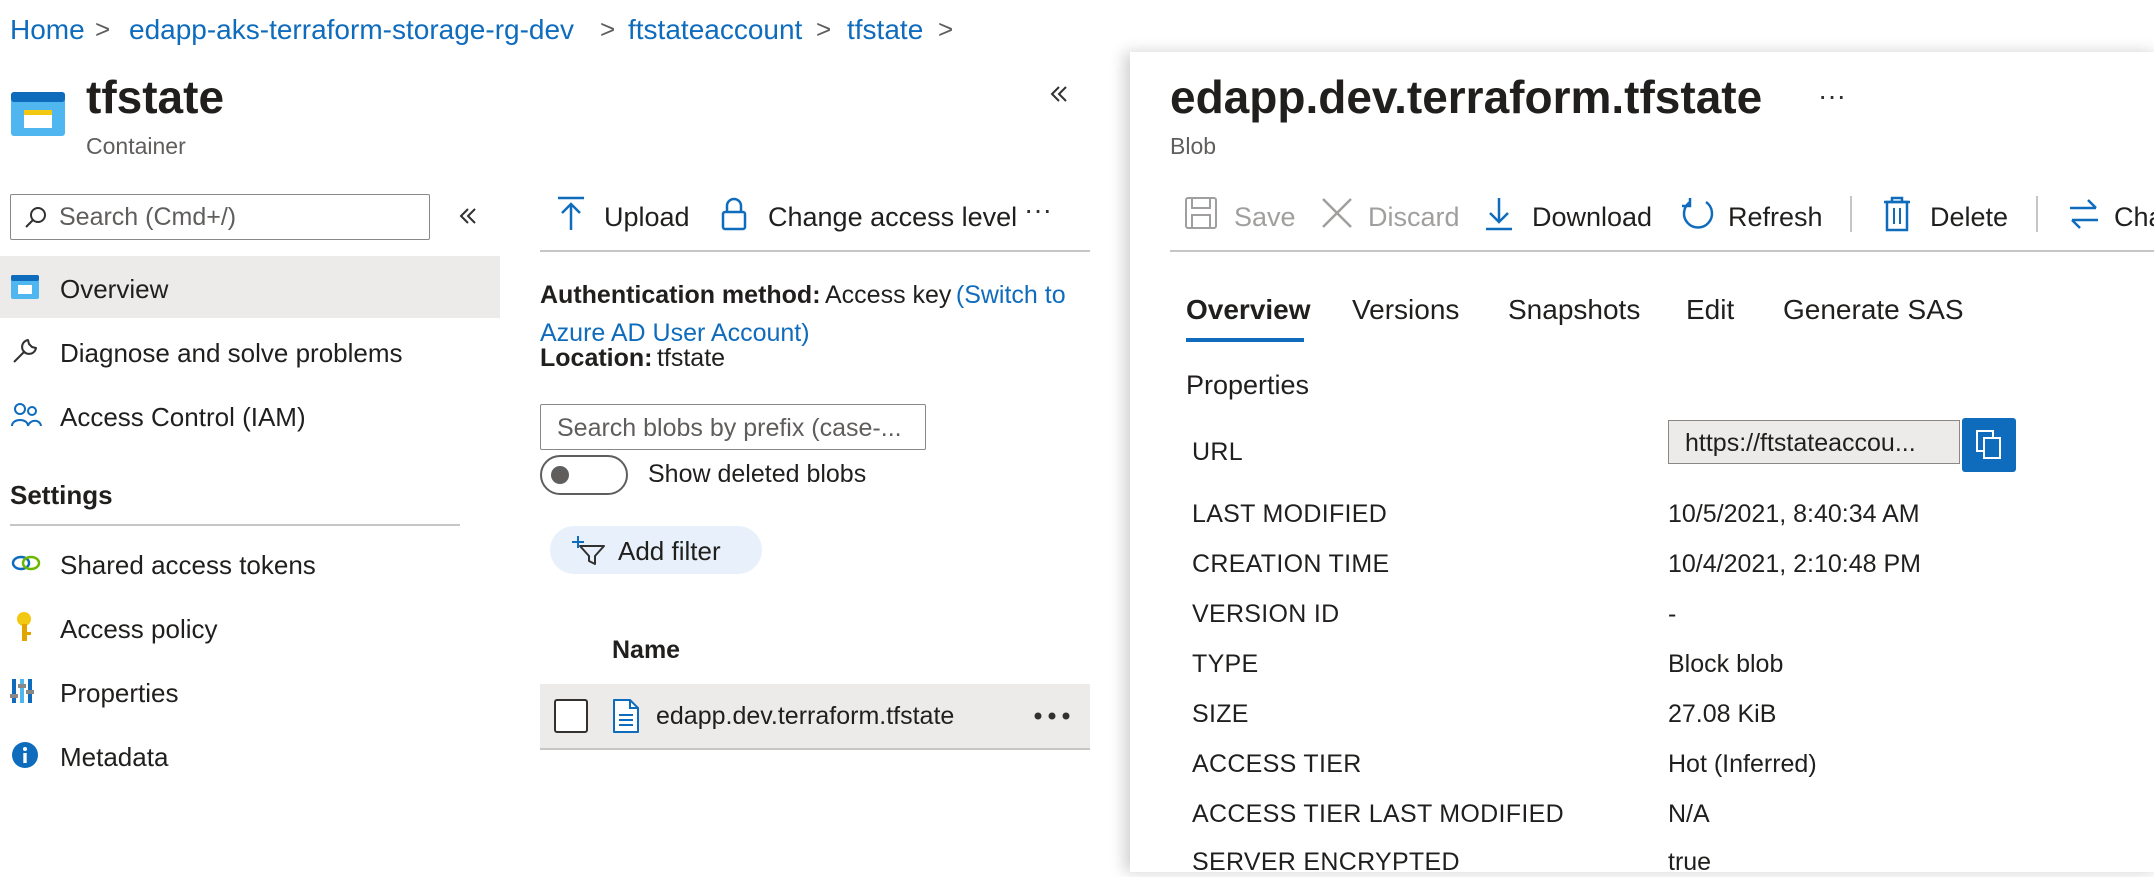 The height and width of the screenshot is (877, 2154). What do you see at coordinates (715, 30) in the screenshot?
I see `breadcrumb-storage-account: ftstateaccount` at bounding box center [715, 30].